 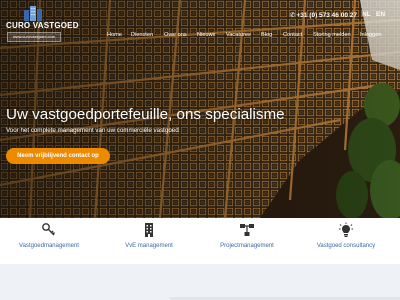 What do you see at coordinates (33, 13) in the screenshot?
I see `building-logo-icon` at bounding box center [33, 13].